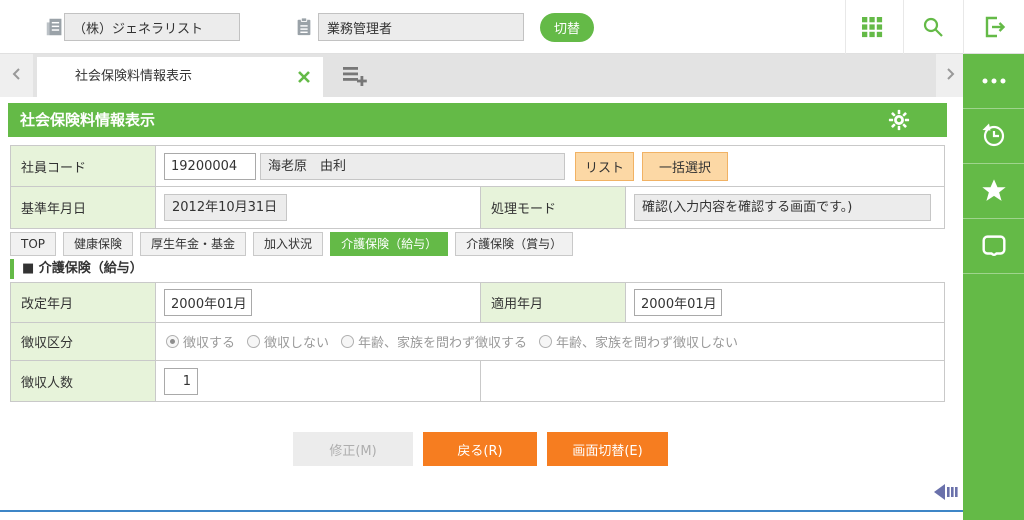 This screenshot has height=520, width=1024. I want to click on base-date-label: 基準年月日, so click(83, 207).